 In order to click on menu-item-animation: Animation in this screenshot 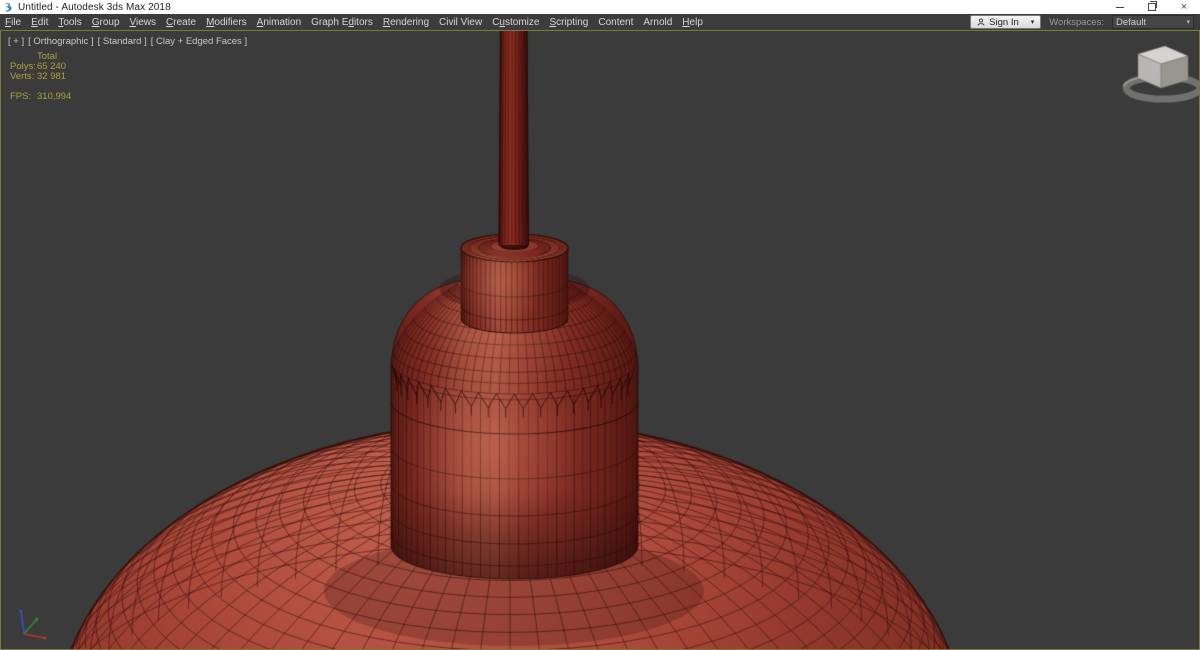, I will do `click(279, 22)`.